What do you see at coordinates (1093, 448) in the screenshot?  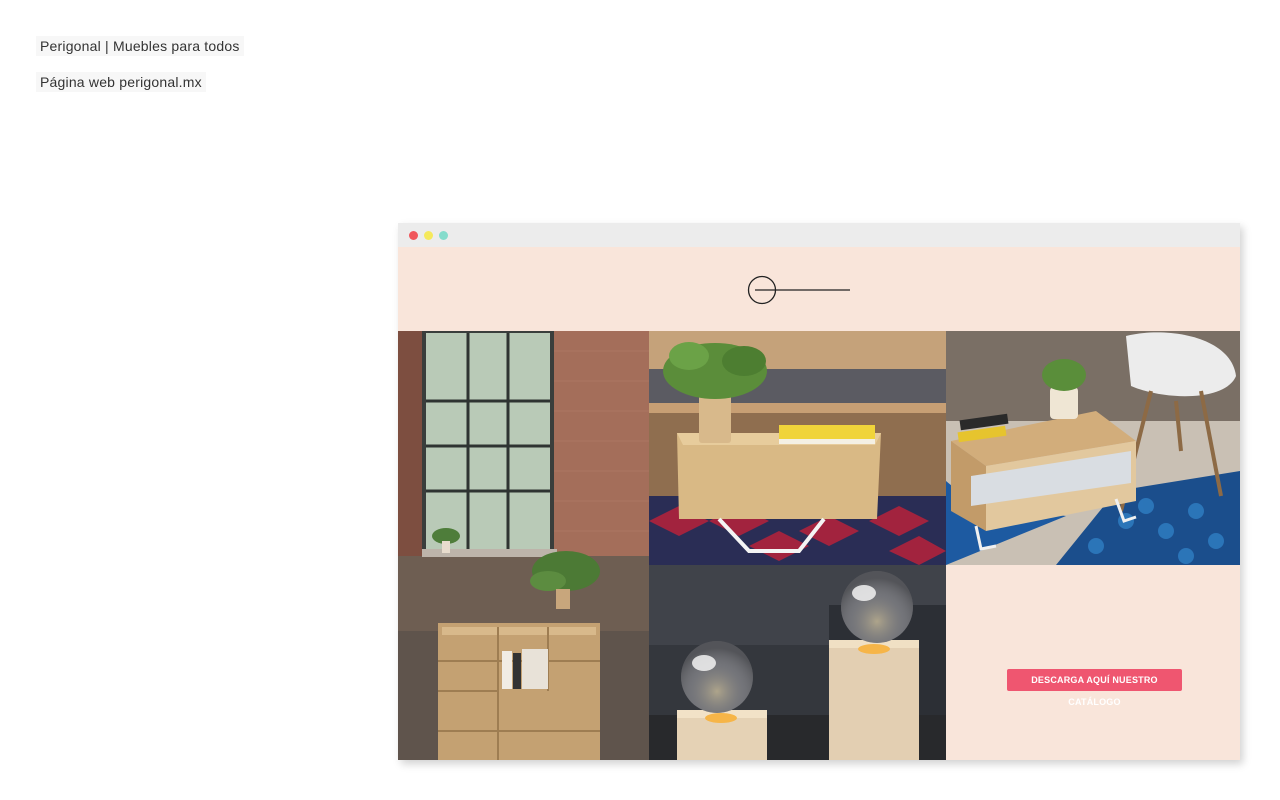 I see `side-table-drawer-photo` at bounding box center [1093, 448].